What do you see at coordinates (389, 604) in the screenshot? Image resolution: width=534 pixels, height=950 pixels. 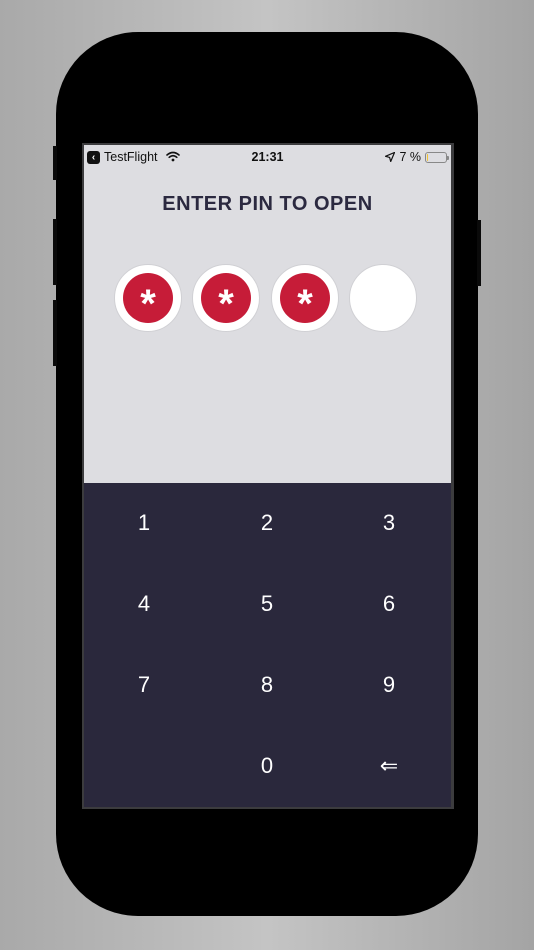 I see `key-6: 6` at bounding box center [389, 604].